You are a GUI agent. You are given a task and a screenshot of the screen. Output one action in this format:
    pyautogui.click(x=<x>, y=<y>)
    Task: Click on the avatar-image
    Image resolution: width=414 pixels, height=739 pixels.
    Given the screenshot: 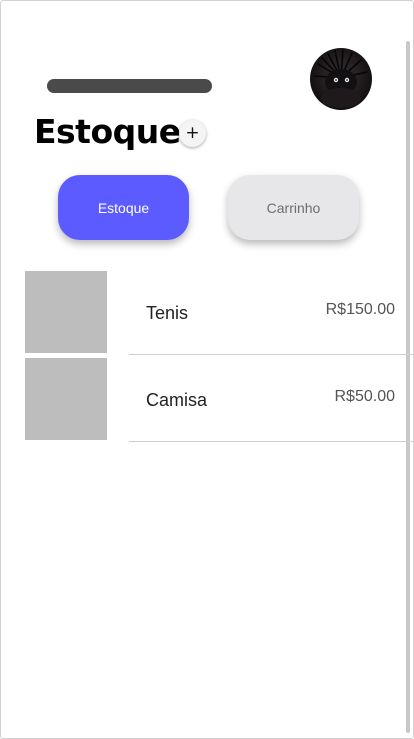 What is the action you would take?
    pyautogui.click(x=341, y=79)
    